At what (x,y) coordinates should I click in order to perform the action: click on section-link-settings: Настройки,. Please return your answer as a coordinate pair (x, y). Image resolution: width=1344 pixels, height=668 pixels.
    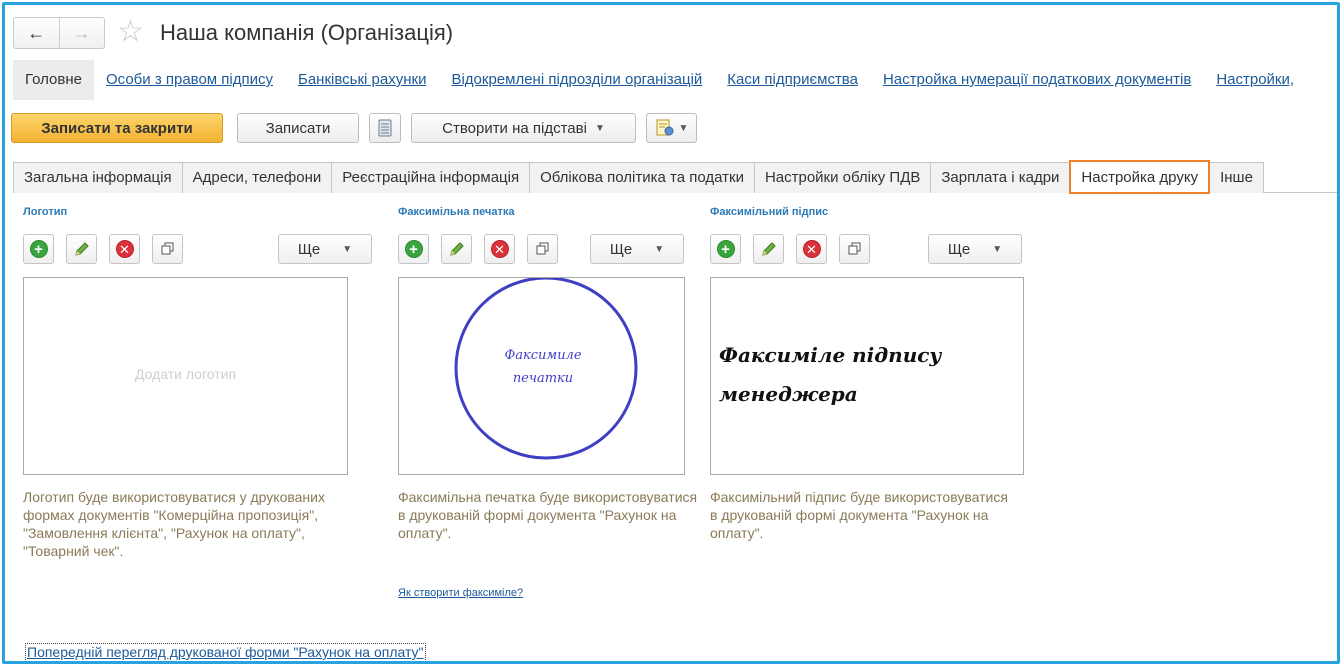
    Looking at the image, I should click on (1255, 80).